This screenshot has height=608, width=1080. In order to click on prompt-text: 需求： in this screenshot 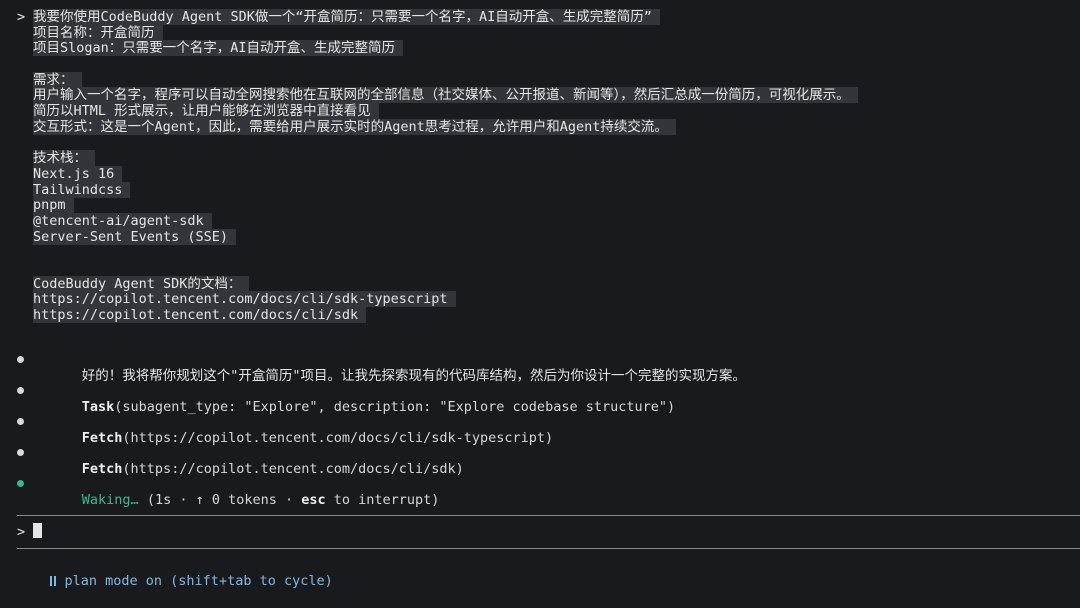, I will do `click(57, 79)`.